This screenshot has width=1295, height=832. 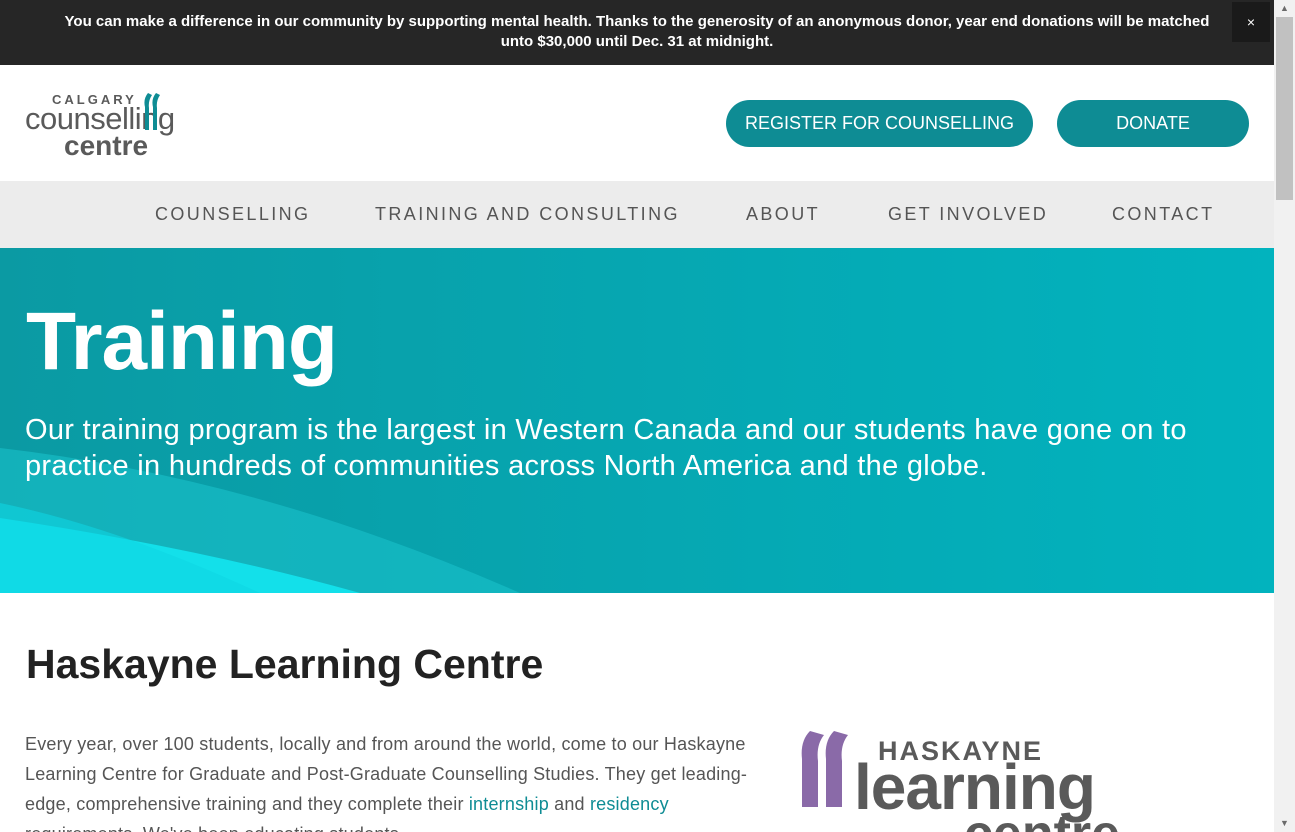 I want to click on close-announcement-button: ×, so click(x=1251, y=22).